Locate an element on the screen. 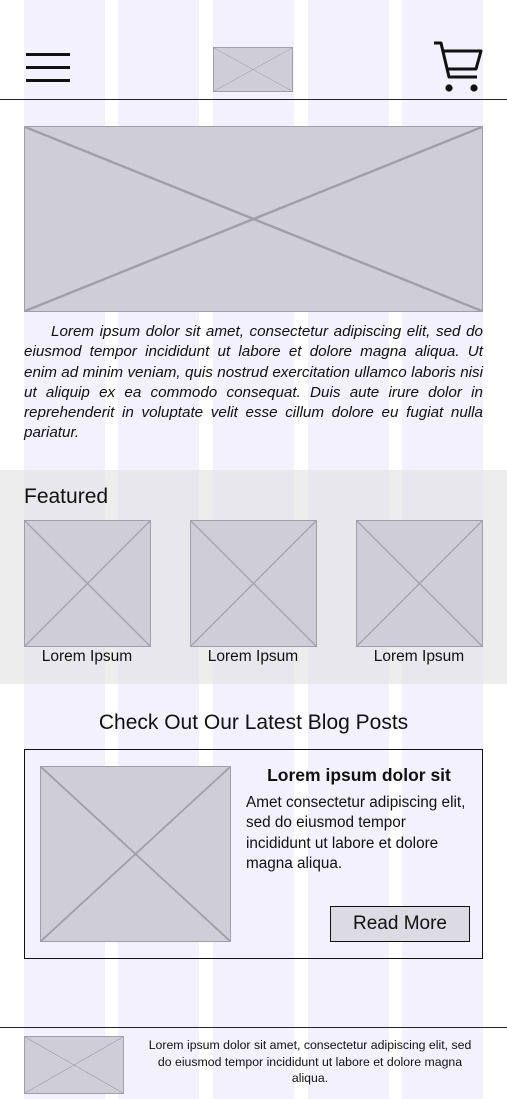 This screenshot has height=1099, width=507. footer-divider is located at coordinates (253, 1027).